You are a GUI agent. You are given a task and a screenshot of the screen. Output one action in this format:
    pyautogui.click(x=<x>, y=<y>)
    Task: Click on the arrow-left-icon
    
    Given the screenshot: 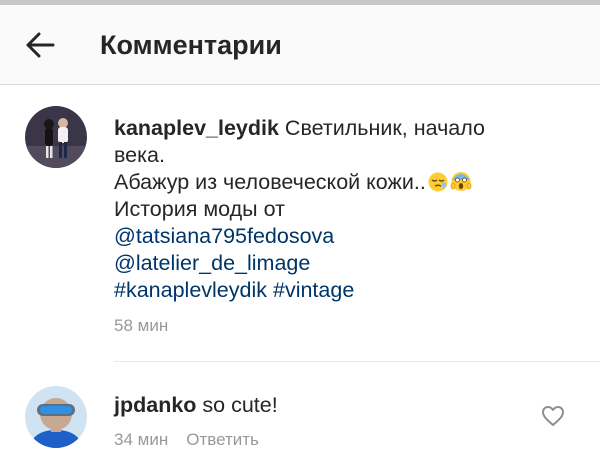 What is the action you would take?
    pyautogui.click(x=40, y=45)
    